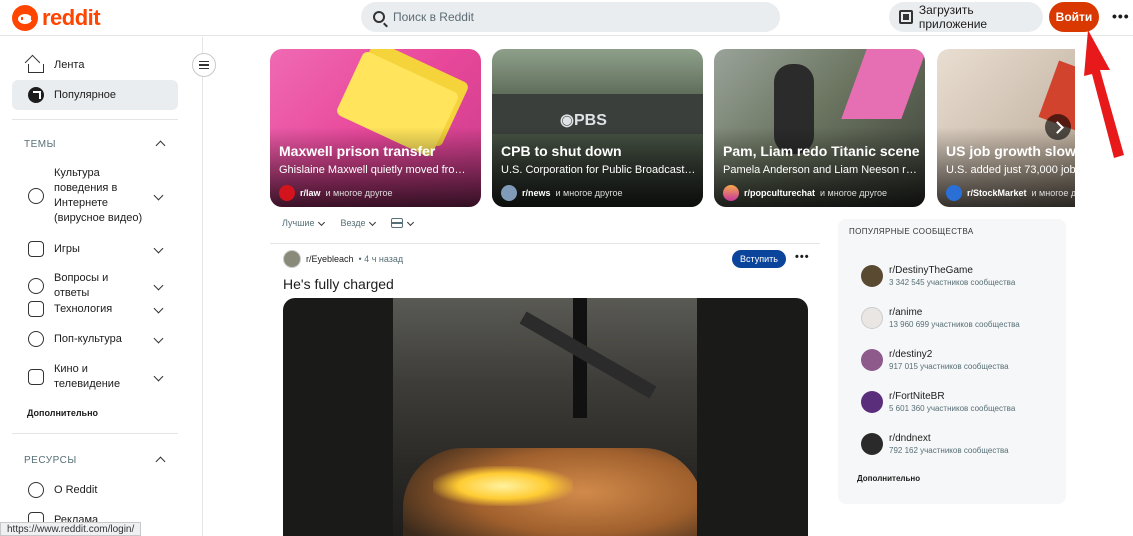 Image resolution: width=1133 pixels, height=536 pixels. I want to click on topic-label: Технология, so click(83, 308).